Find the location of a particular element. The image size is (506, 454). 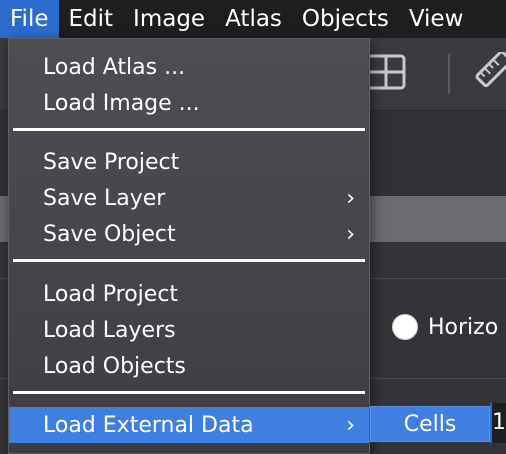

menu-item-label: Load Project is located at coordinates (111, 294).